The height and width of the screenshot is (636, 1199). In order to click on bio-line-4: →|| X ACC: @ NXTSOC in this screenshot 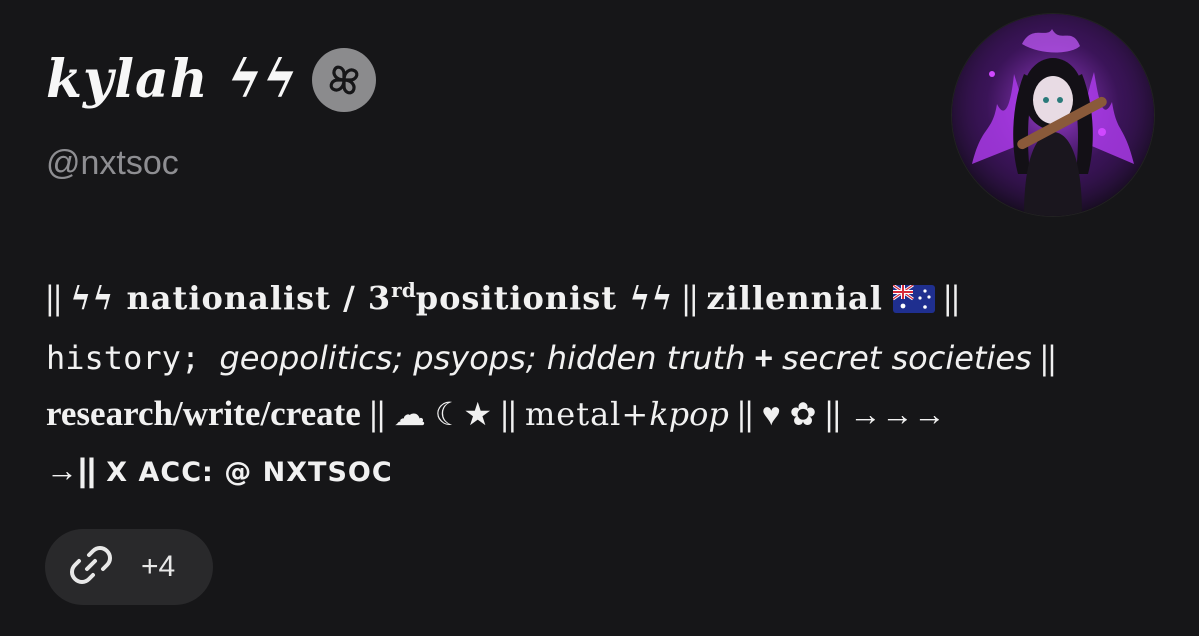, I will do `click(606, 471)`.